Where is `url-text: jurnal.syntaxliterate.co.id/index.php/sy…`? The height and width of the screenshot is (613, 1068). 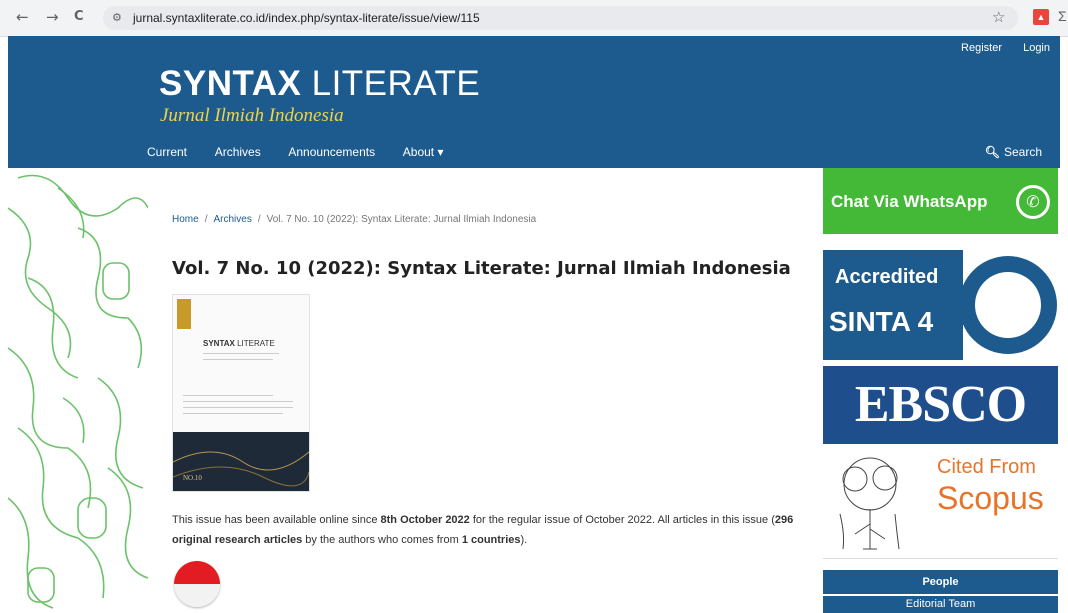 url-text: jurnal.syntaxliterate.co.id/index.php/sy… is located at coordinates (306, 18).